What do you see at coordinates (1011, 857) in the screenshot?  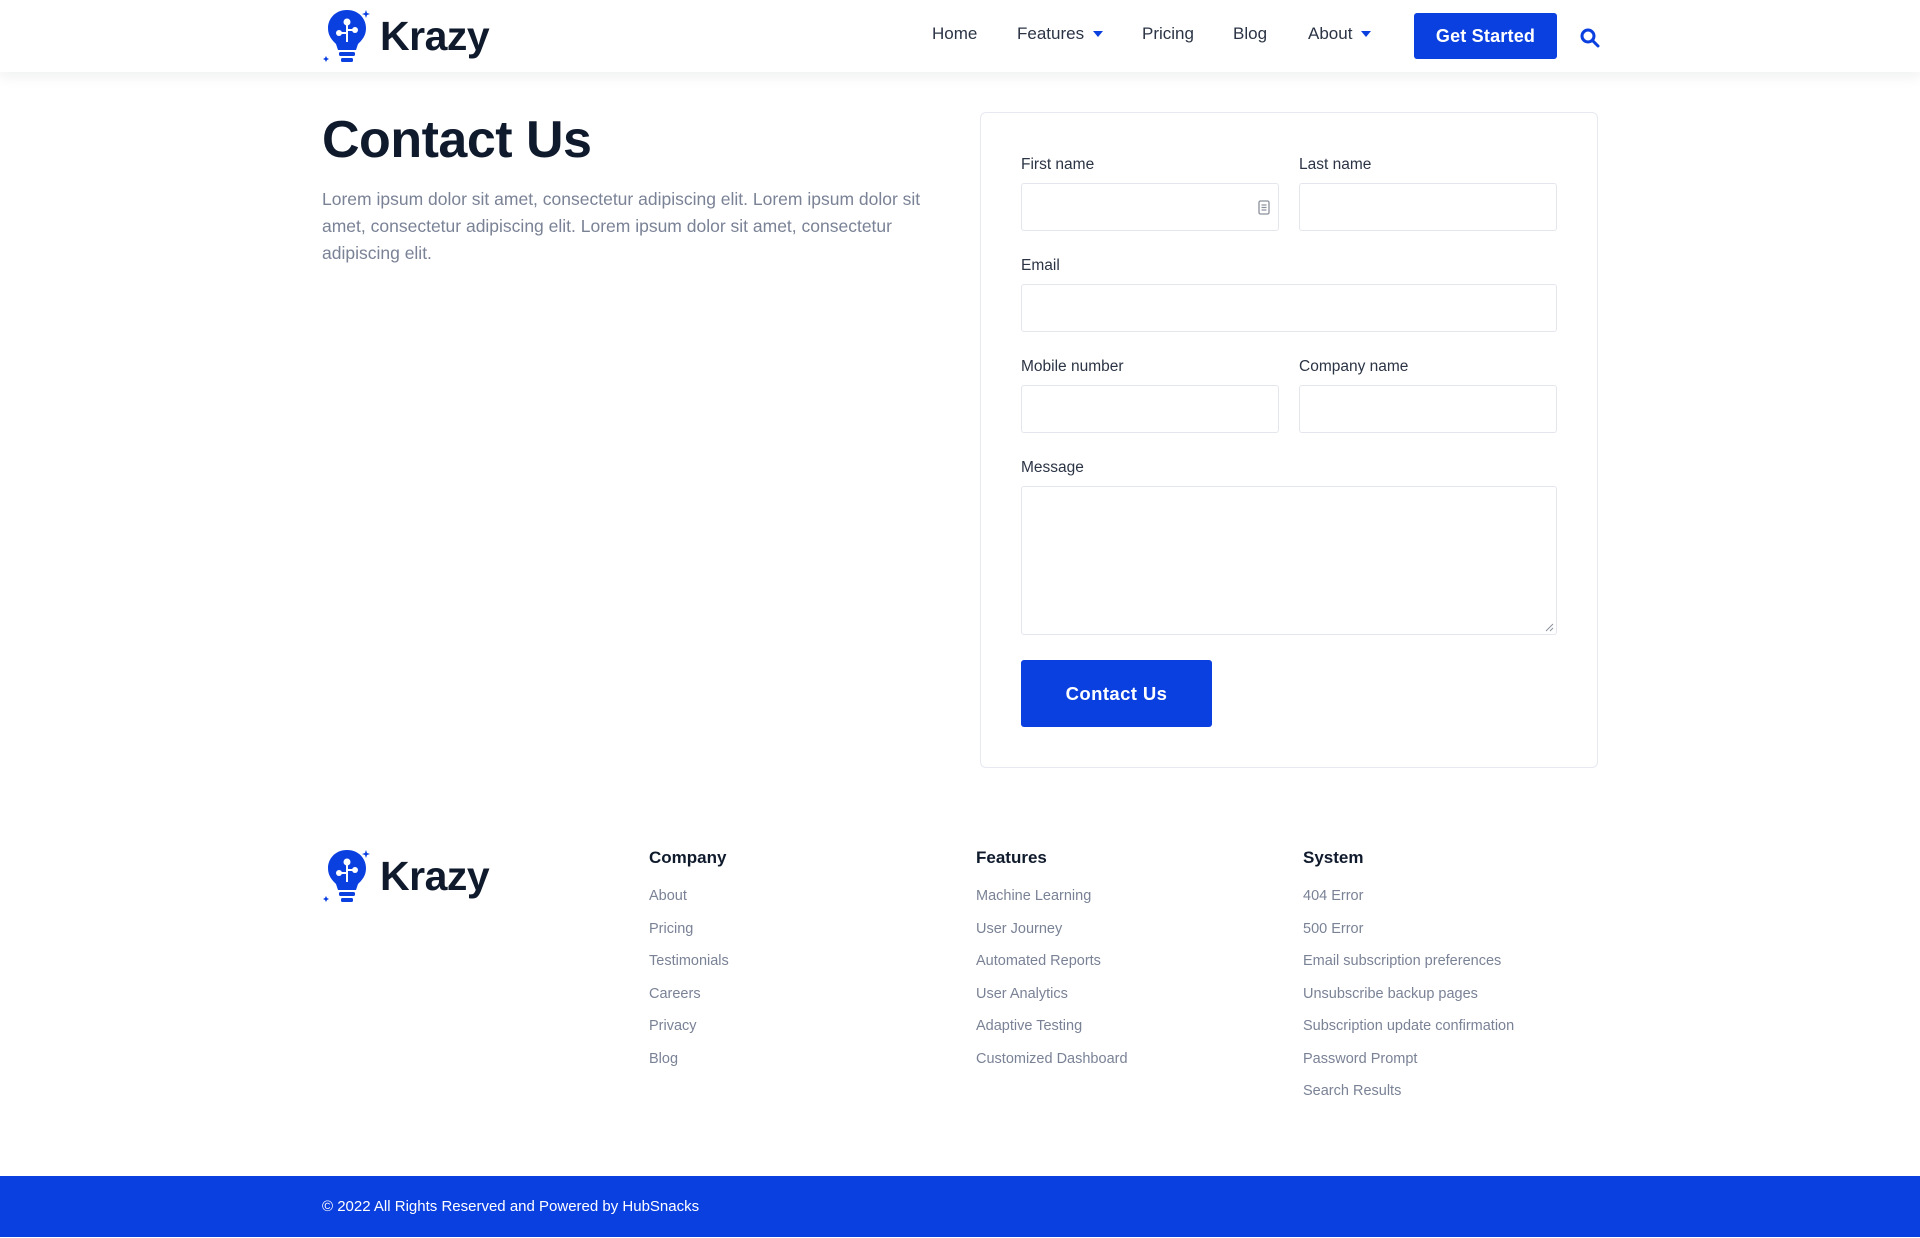 I see `footer-heading: Features` at bounding box center [1011, 857].